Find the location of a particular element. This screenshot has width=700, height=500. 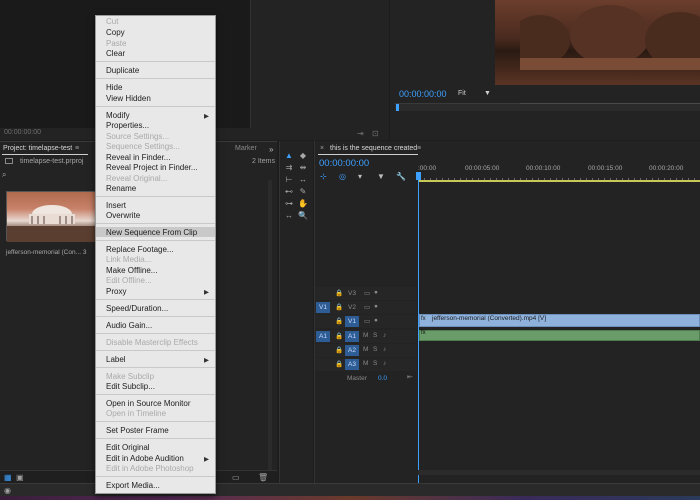

track-name-v2: V2 is located at coordinates (352, 307).